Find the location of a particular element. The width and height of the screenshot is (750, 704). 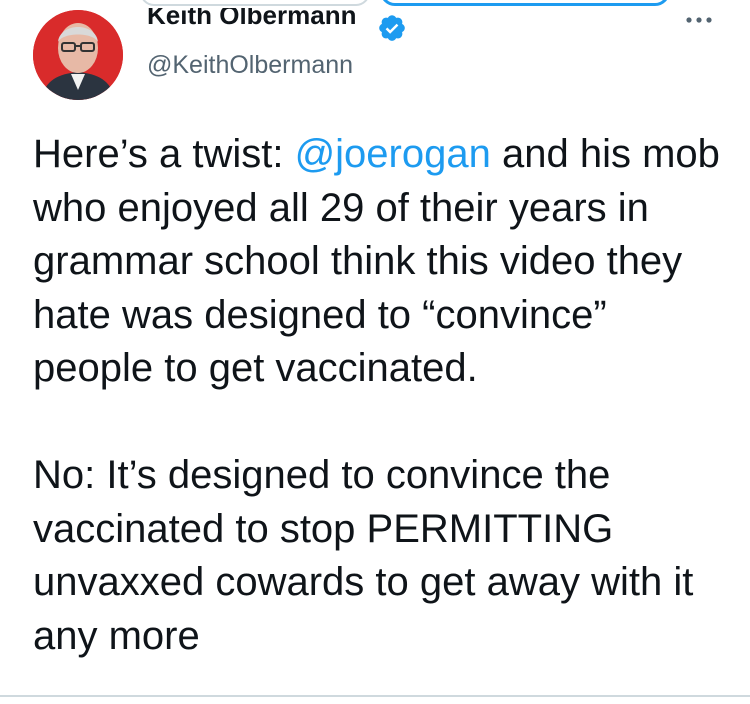

avatar is located at coordinates (78, 55).